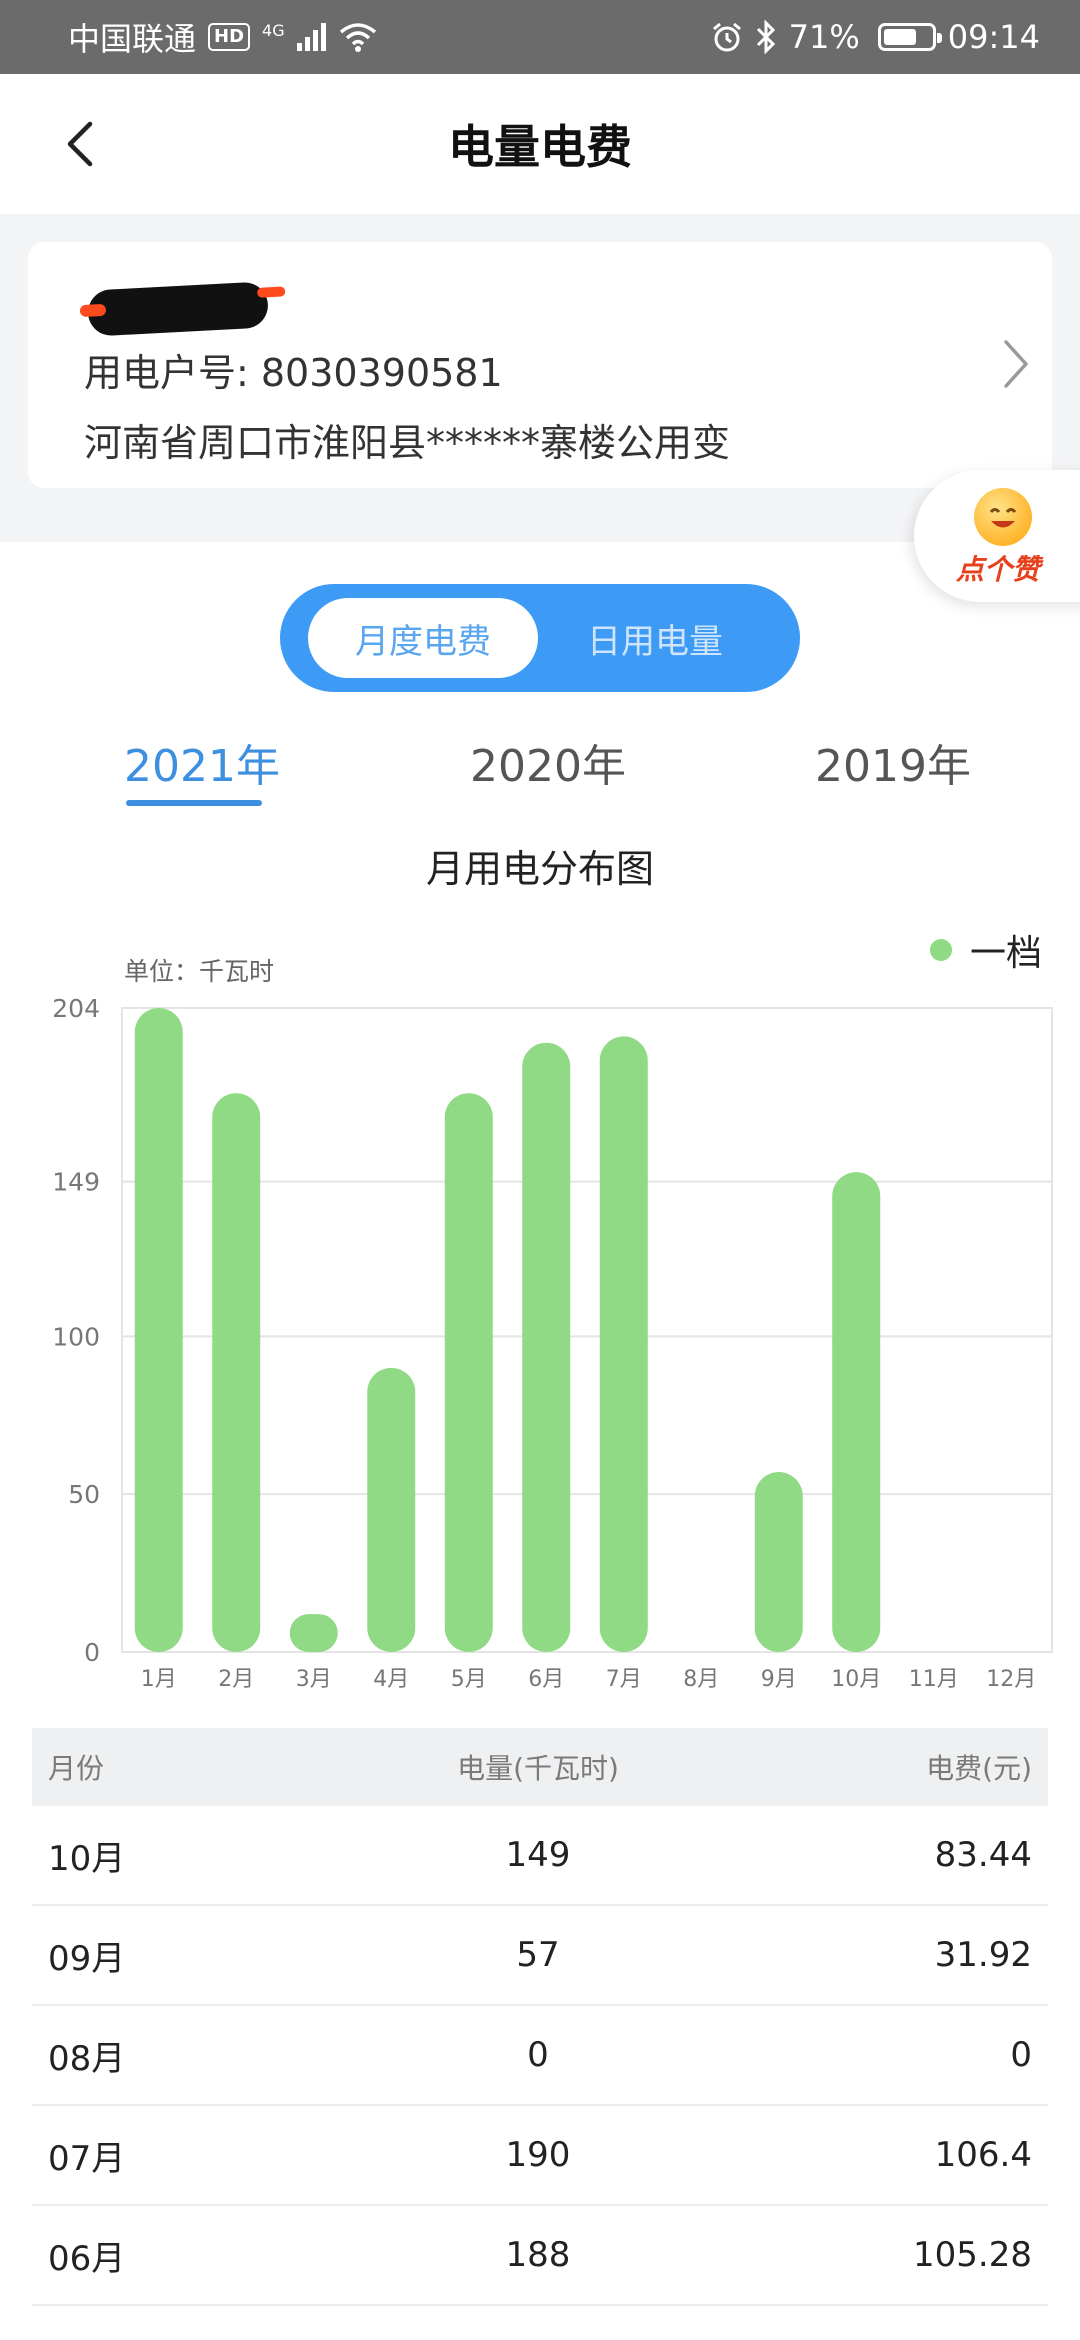  I want to click on wifi-icon, so click(357, 37).